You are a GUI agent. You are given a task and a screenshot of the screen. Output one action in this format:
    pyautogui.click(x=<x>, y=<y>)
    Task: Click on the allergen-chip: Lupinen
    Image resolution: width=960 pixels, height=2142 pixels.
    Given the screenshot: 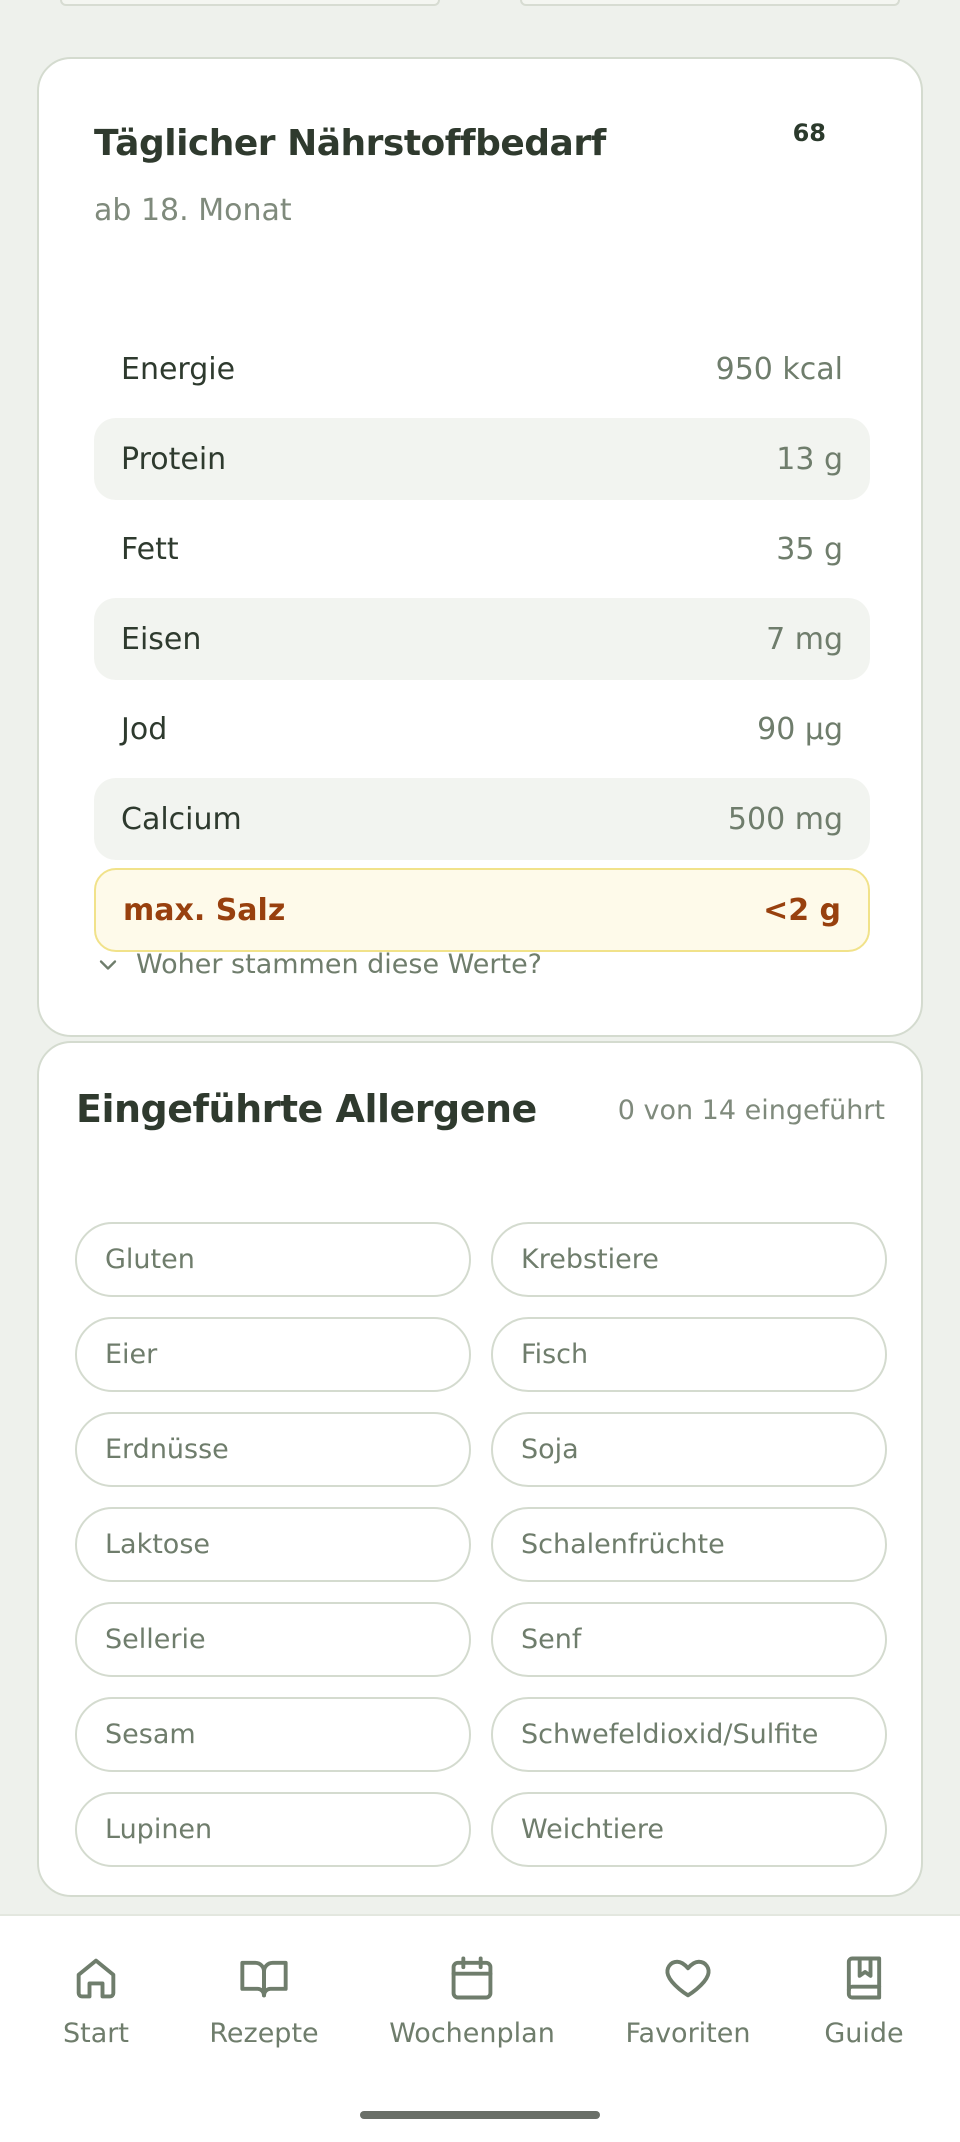 What is the action you would take?
    pyautogui.click(x=273, y=1829)
    